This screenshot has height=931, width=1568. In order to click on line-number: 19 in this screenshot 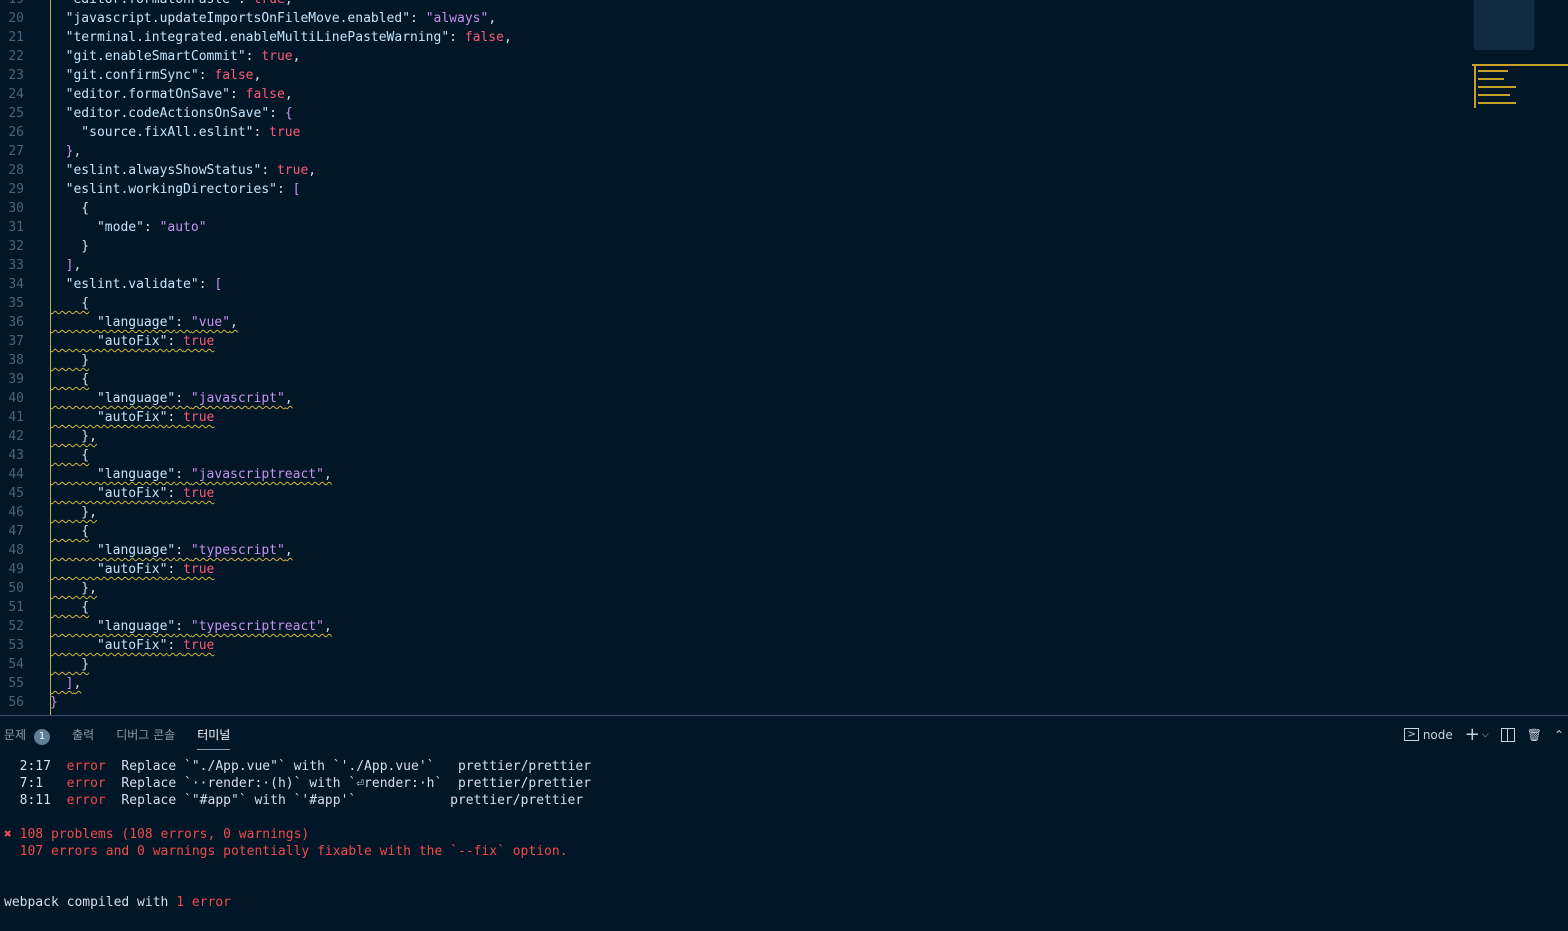, I will do `click(12, 4)`.